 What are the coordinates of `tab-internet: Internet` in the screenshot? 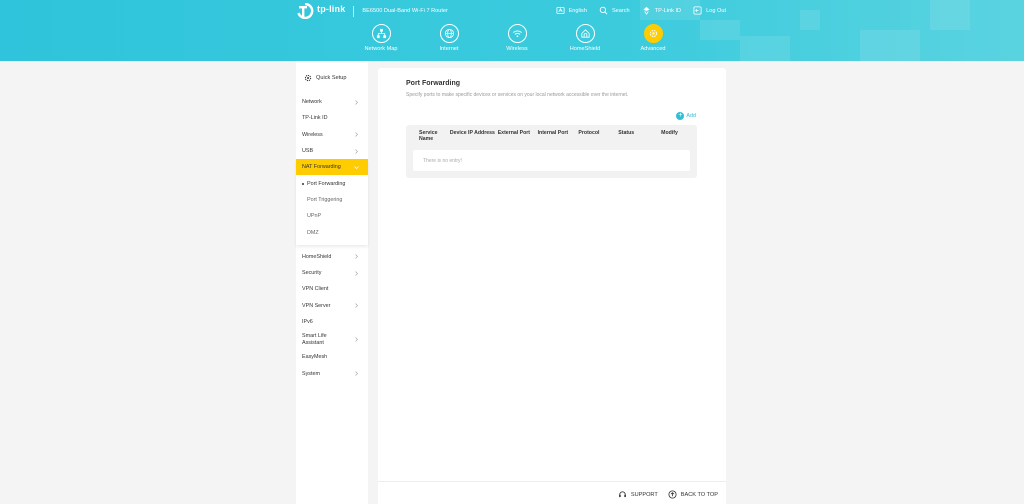 It's located at (449, 38).